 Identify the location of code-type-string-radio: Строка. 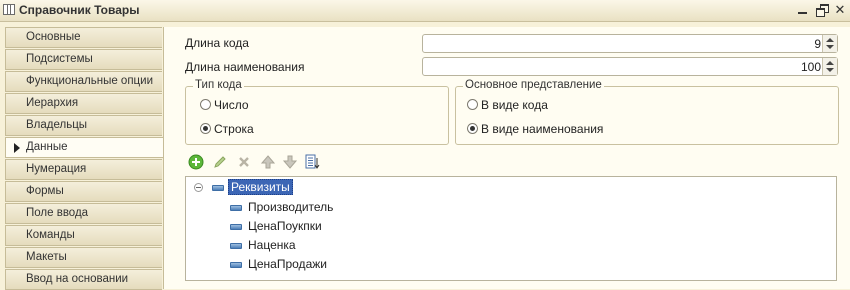
(260, 130).